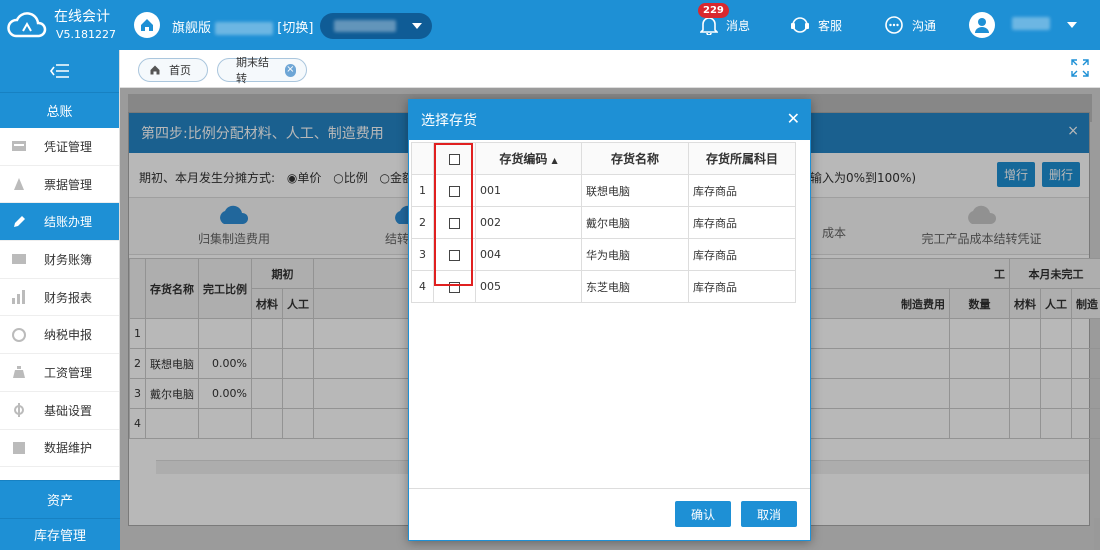 This screenshot has width=1100, height=550. What do you see at coordinates (449, 121) in the screenshot?
I see `modal-title: 选择存货` at bounding box center [449, 121].